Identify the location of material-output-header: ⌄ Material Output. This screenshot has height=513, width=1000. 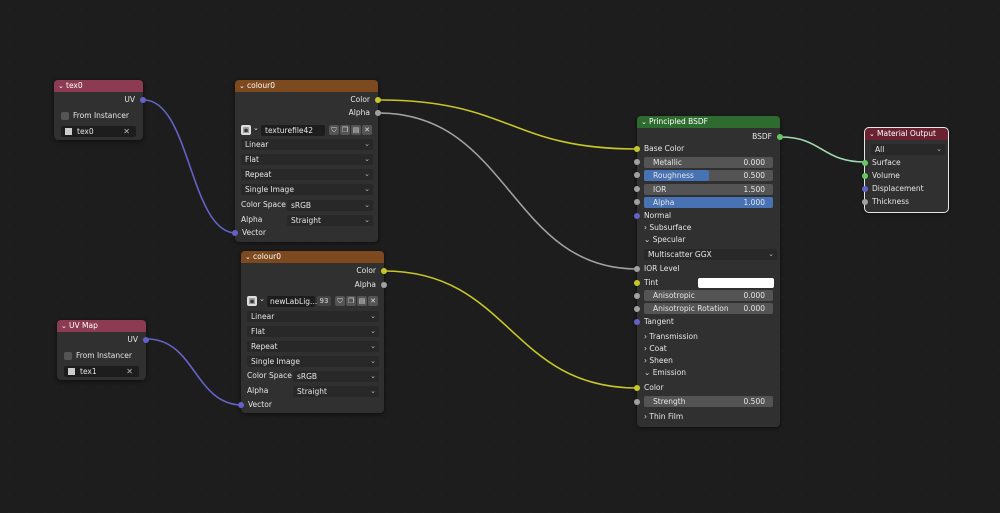
(906, 134).